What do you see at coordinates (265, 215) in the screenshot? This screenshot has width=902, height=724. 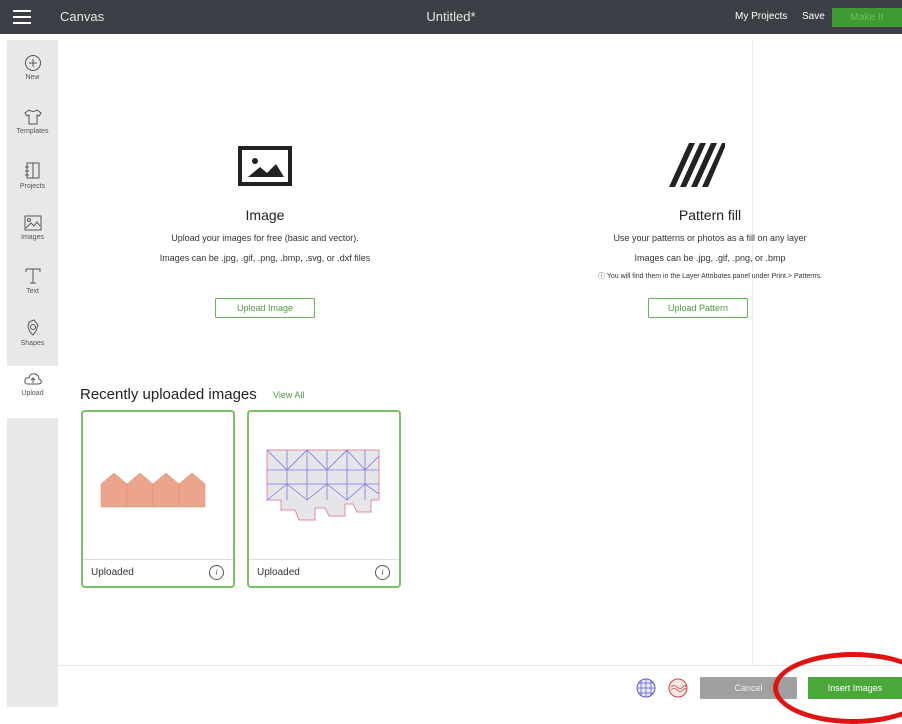 I see `image-section-title: Image` at bounding box center [265, 215].